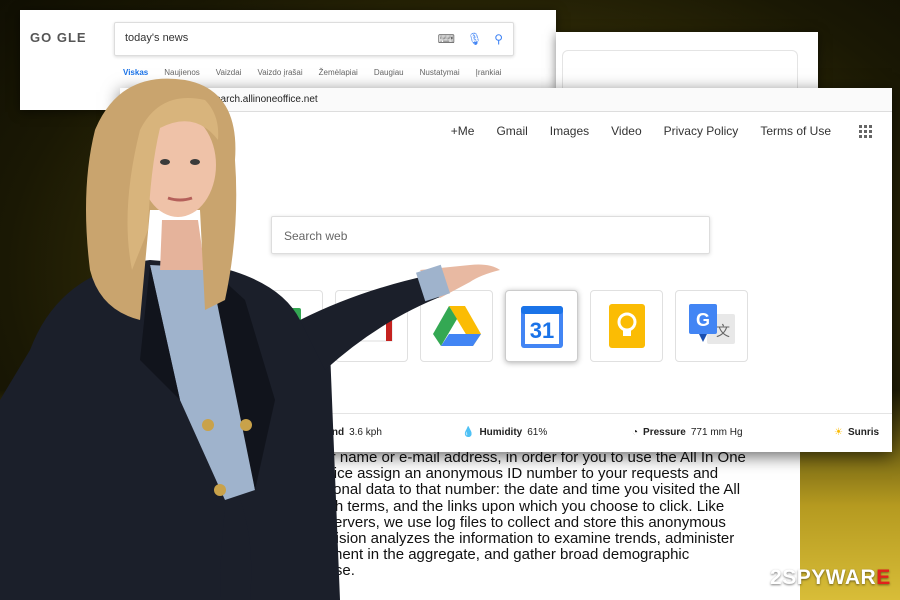 This screenshot has width=900, height=600. I want to click on background-window, so click(687, 62).